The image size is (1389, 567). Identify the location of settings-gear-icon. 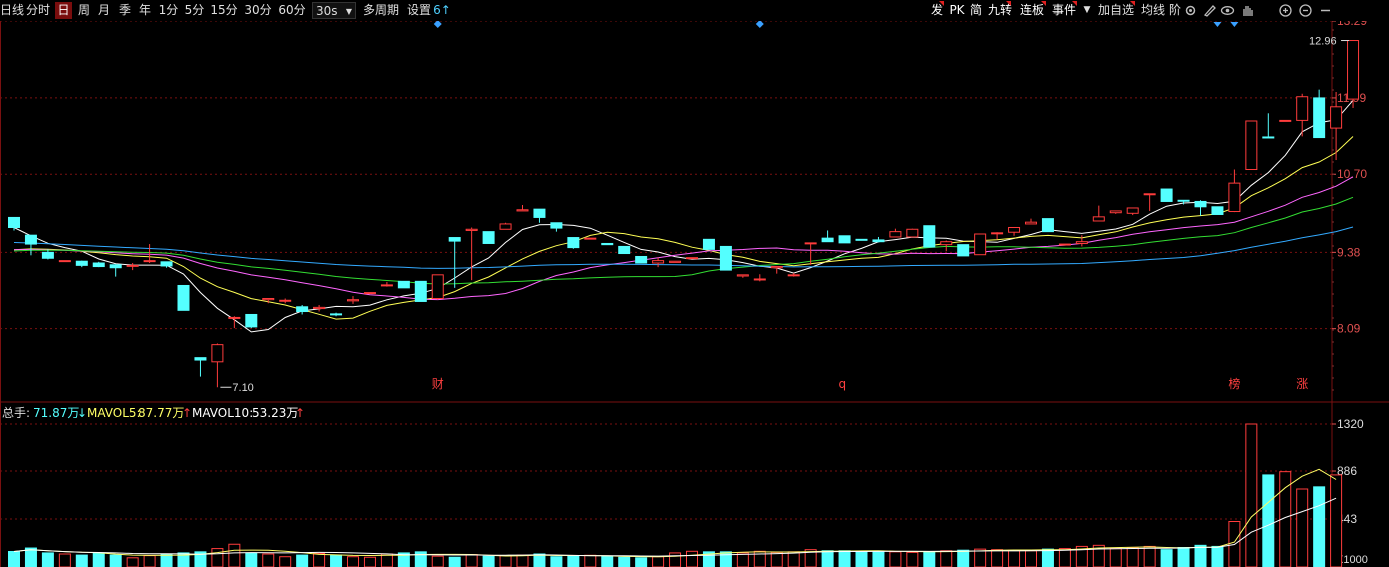
(1190, 10).